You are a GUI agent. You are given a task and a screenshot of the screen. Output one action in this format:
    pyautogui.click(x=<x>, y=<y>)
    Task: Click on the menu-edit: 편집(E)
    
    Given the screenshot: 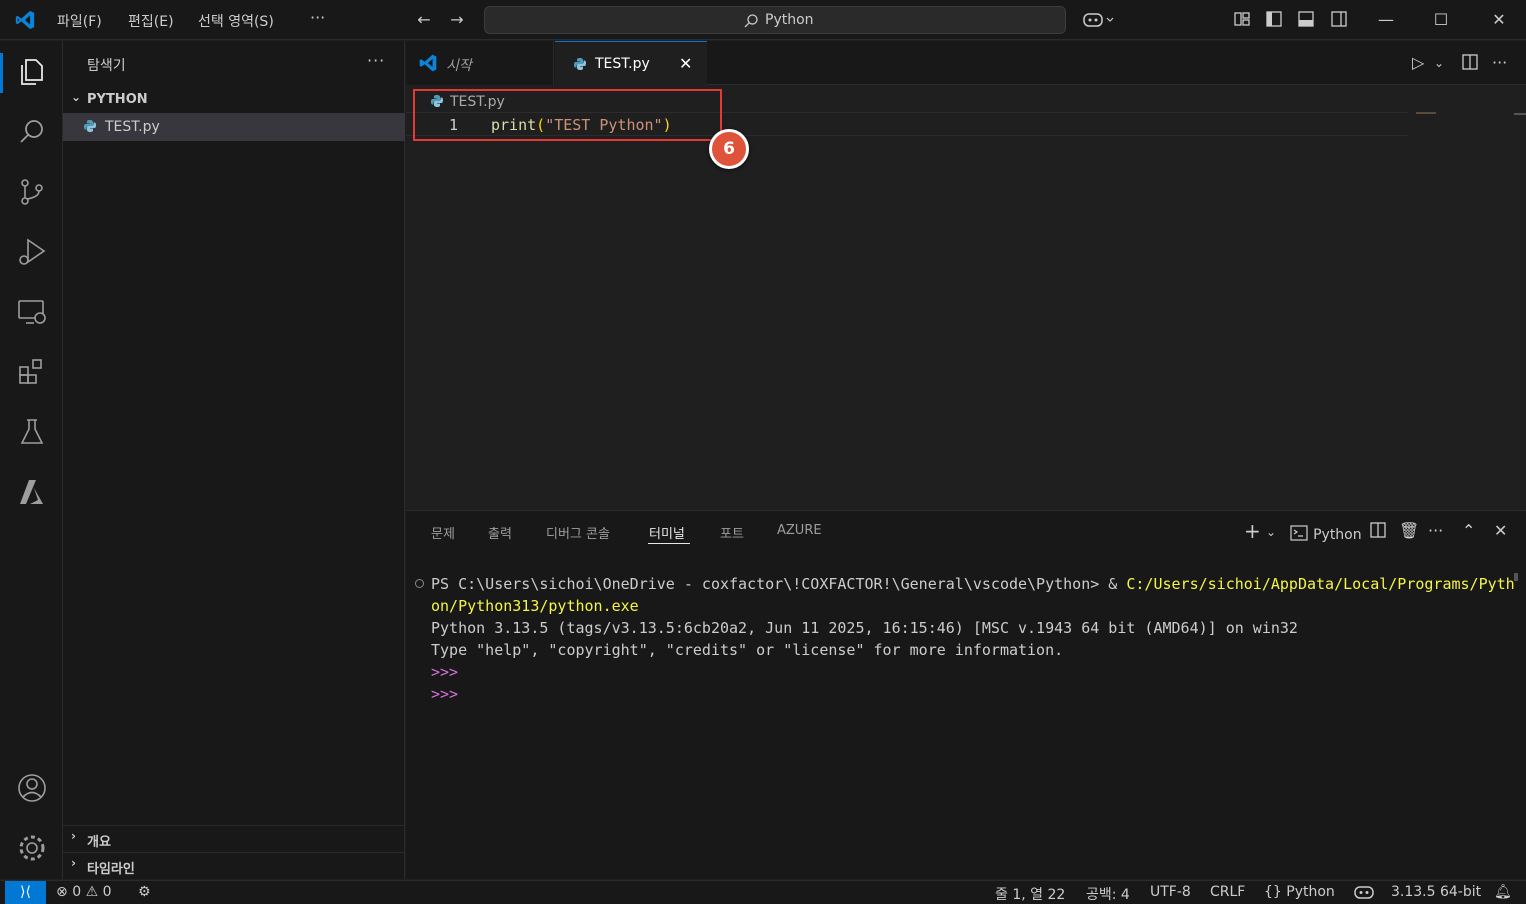 What is the action you would take?
    pyautogui.click(x=151, y=21)
    